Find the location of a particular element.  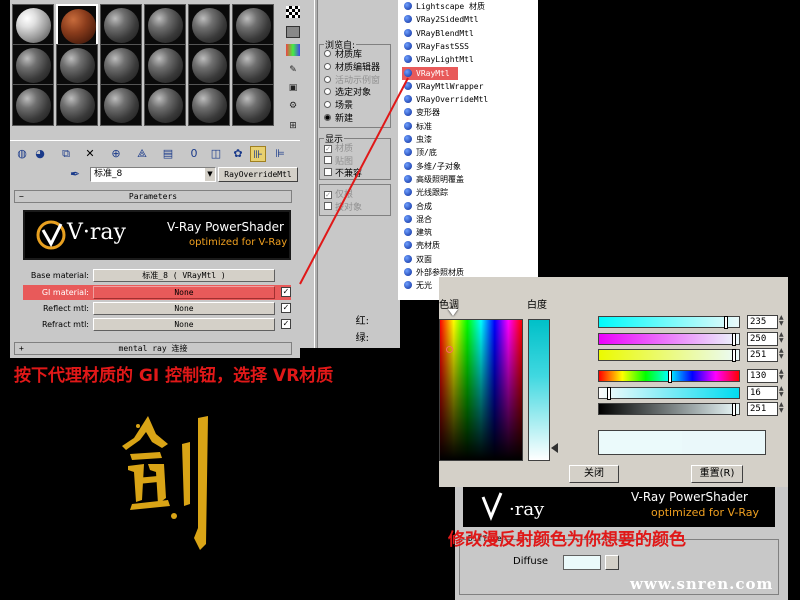

whiteness-bar is located at coordinates (539, 390).